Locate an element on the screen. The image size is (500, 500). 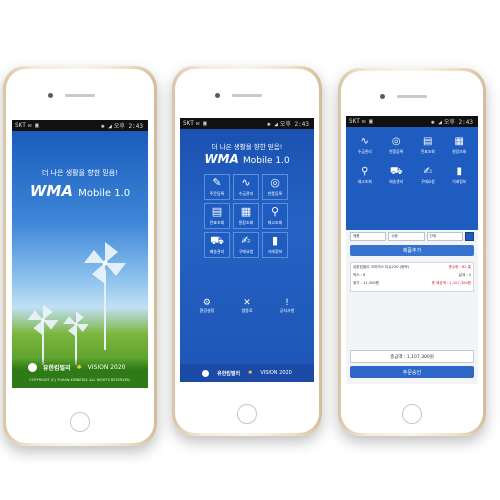
menu-collection: ∿ 수금관리 is located at coordinates (365, 145).